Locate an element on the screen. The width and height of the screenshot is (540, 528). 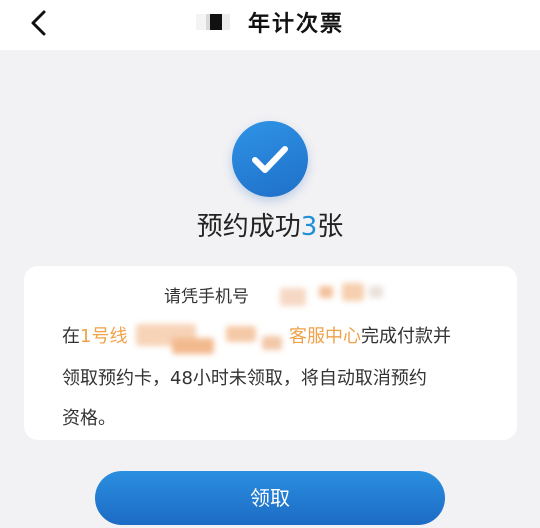
notice-line-deadline: 领取预约卡，48小时未领取，将自动取消预约 is located at coordinates (244, 378).